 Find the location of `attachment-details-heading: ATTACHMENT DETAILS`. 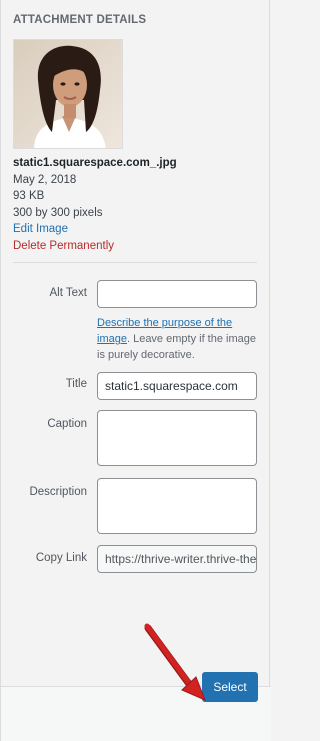

attachment-details-heading: ATTACHMENT DETAILS is located at coordinates (80, 20).